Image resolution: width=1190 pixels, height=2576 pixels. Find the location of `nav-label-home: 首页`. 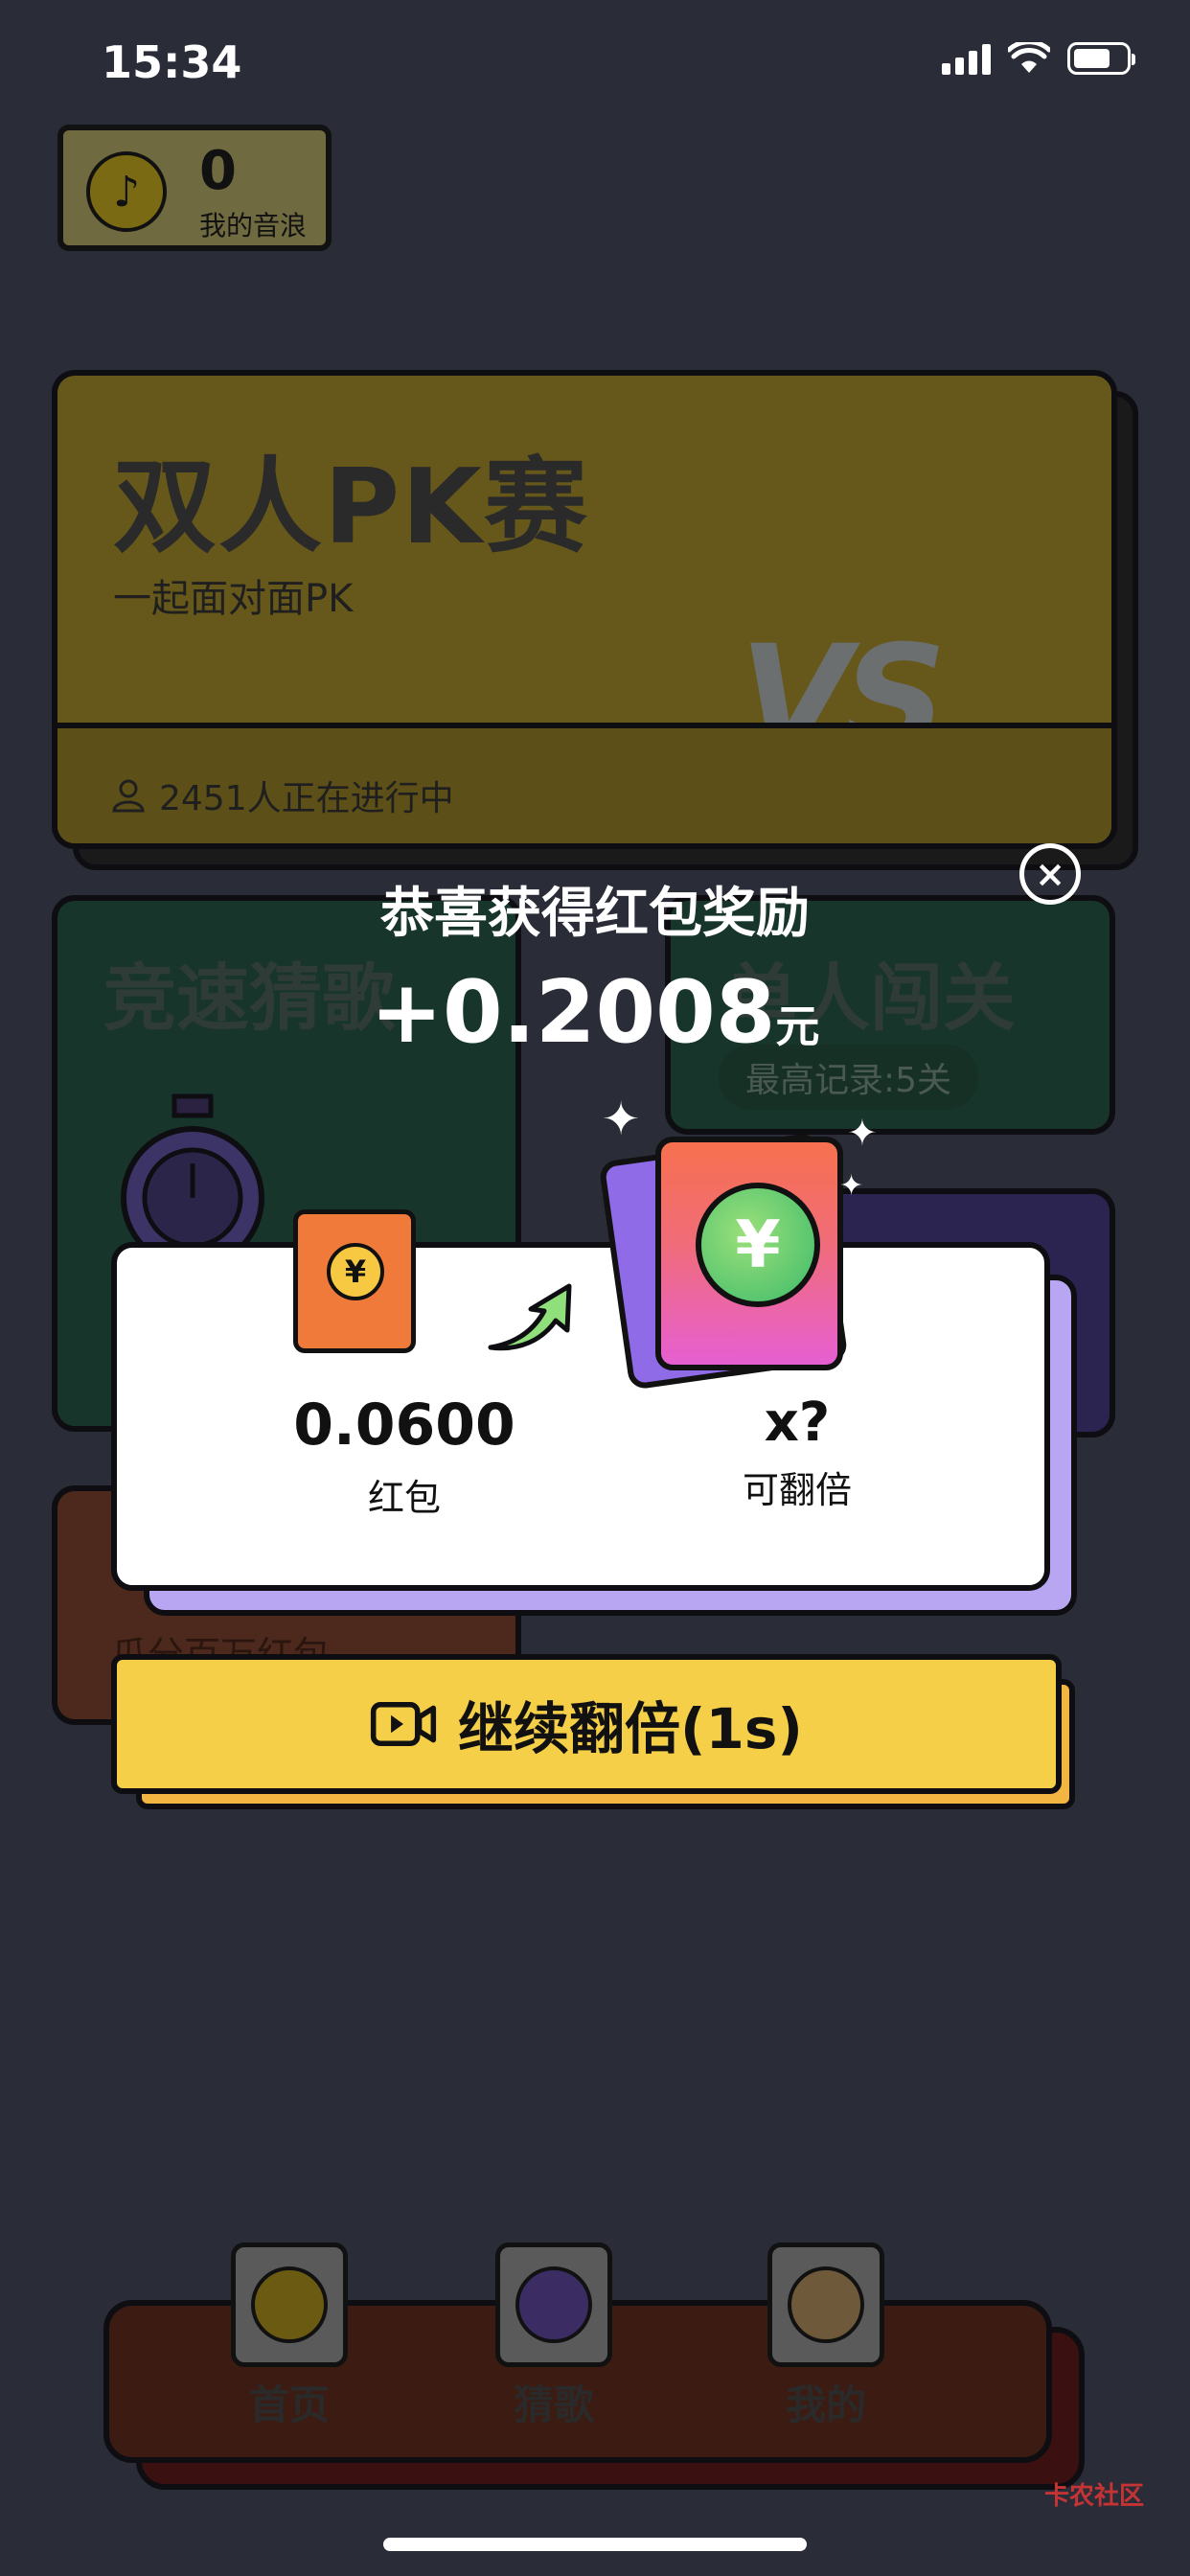

nav-label-home: 首页 is located at coordinates (289, 2404).